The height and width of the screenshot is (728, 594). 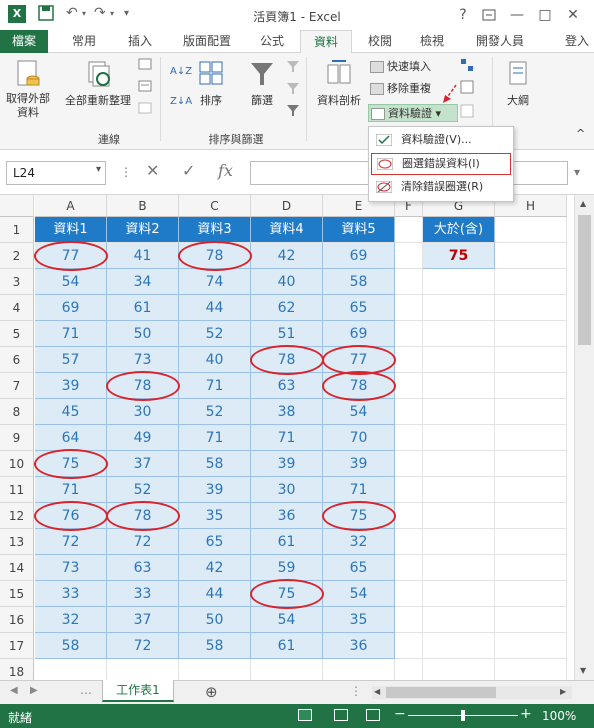 What do you see at coordinates (152, 170) in the screenshot?
I see `cancel-icon: ✕` at bounding box center [152, 170].